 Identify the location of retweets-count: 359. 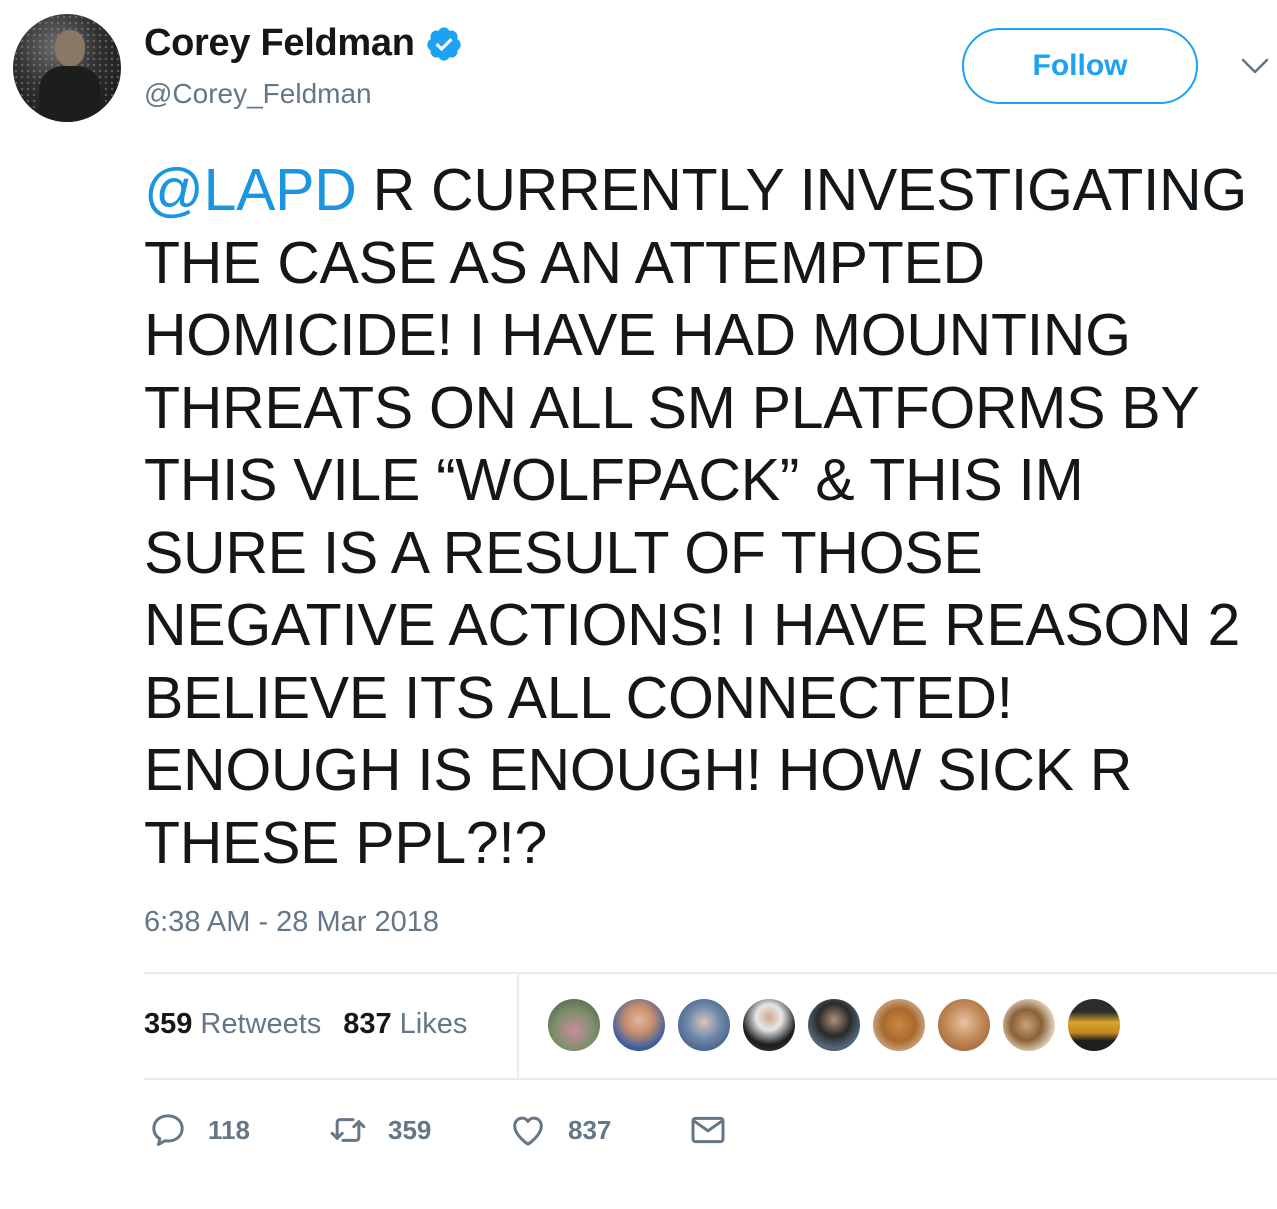
(168, 1024).